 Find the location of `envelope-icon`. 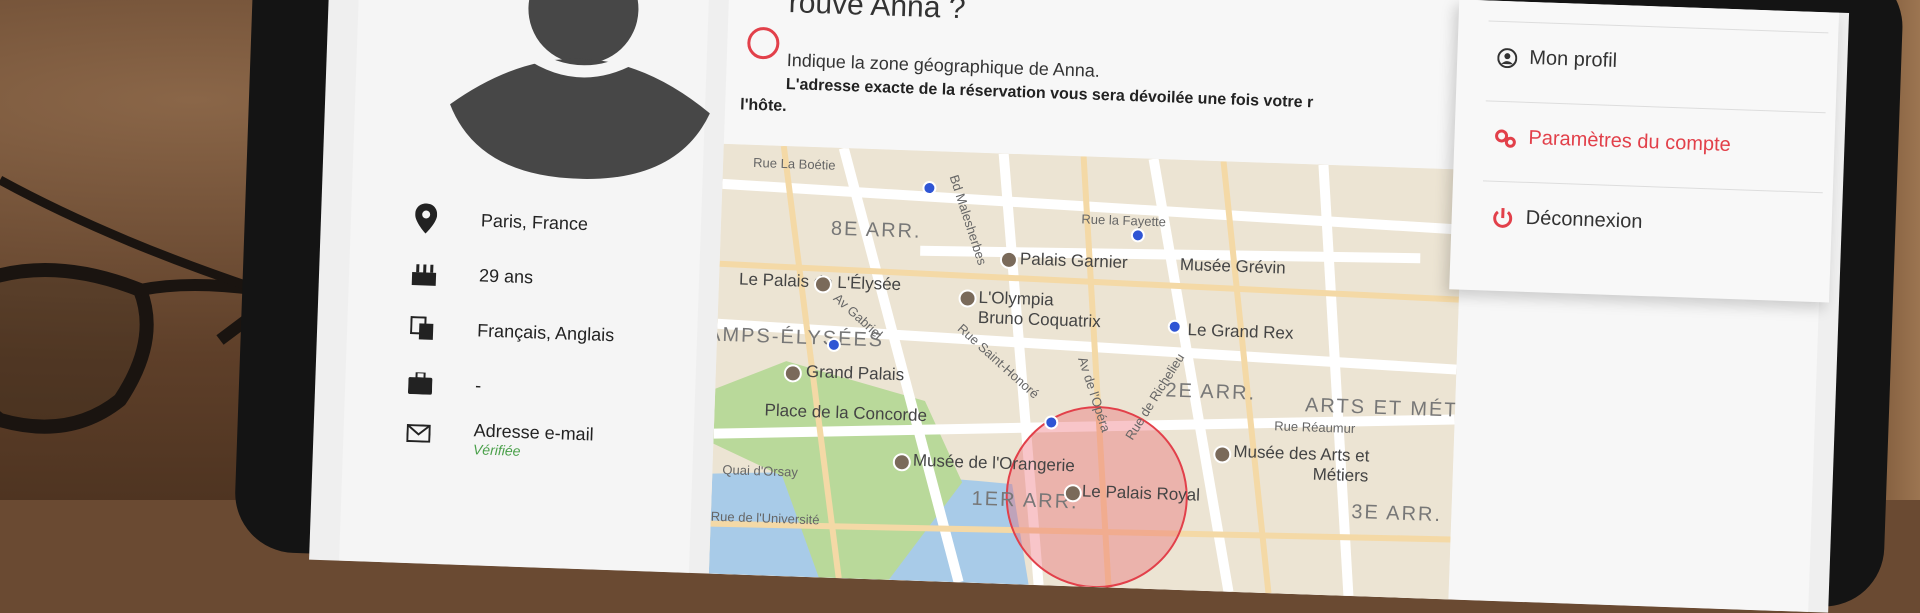

envelope-icon is located at coordinates (418, 433).